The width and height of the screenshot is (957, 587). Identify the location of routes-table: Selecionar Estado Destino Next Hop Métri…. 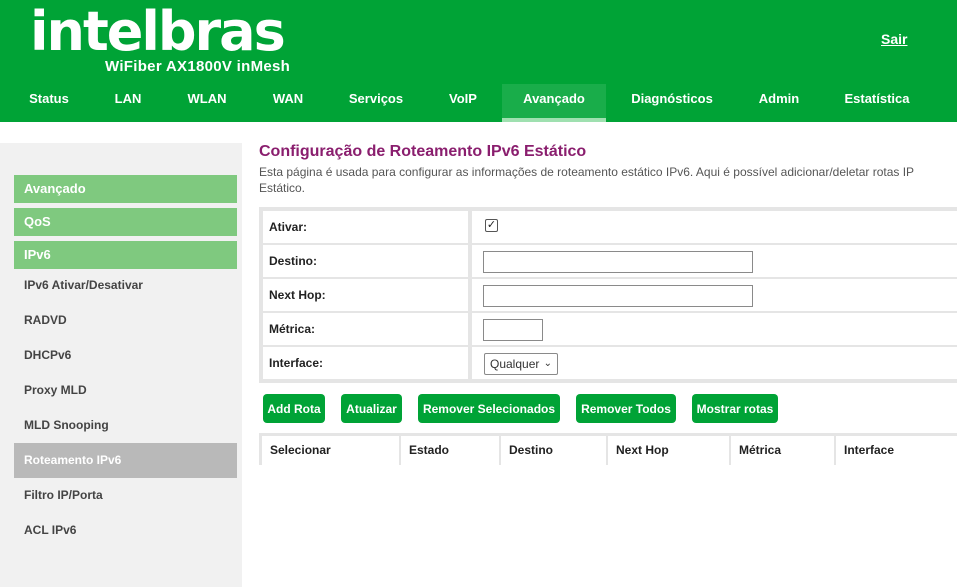
(608, 449).